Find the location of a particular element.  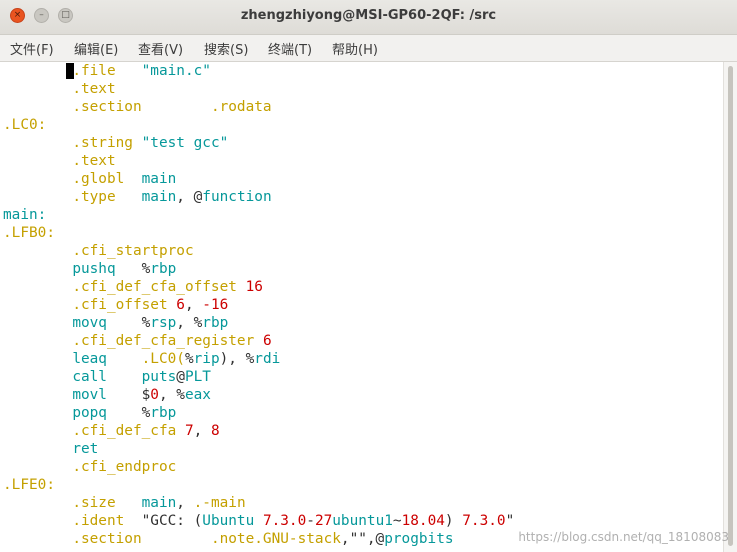

terminal-line: .cfi_def_cfa 7, 8 is located at coordinates (362, 431).